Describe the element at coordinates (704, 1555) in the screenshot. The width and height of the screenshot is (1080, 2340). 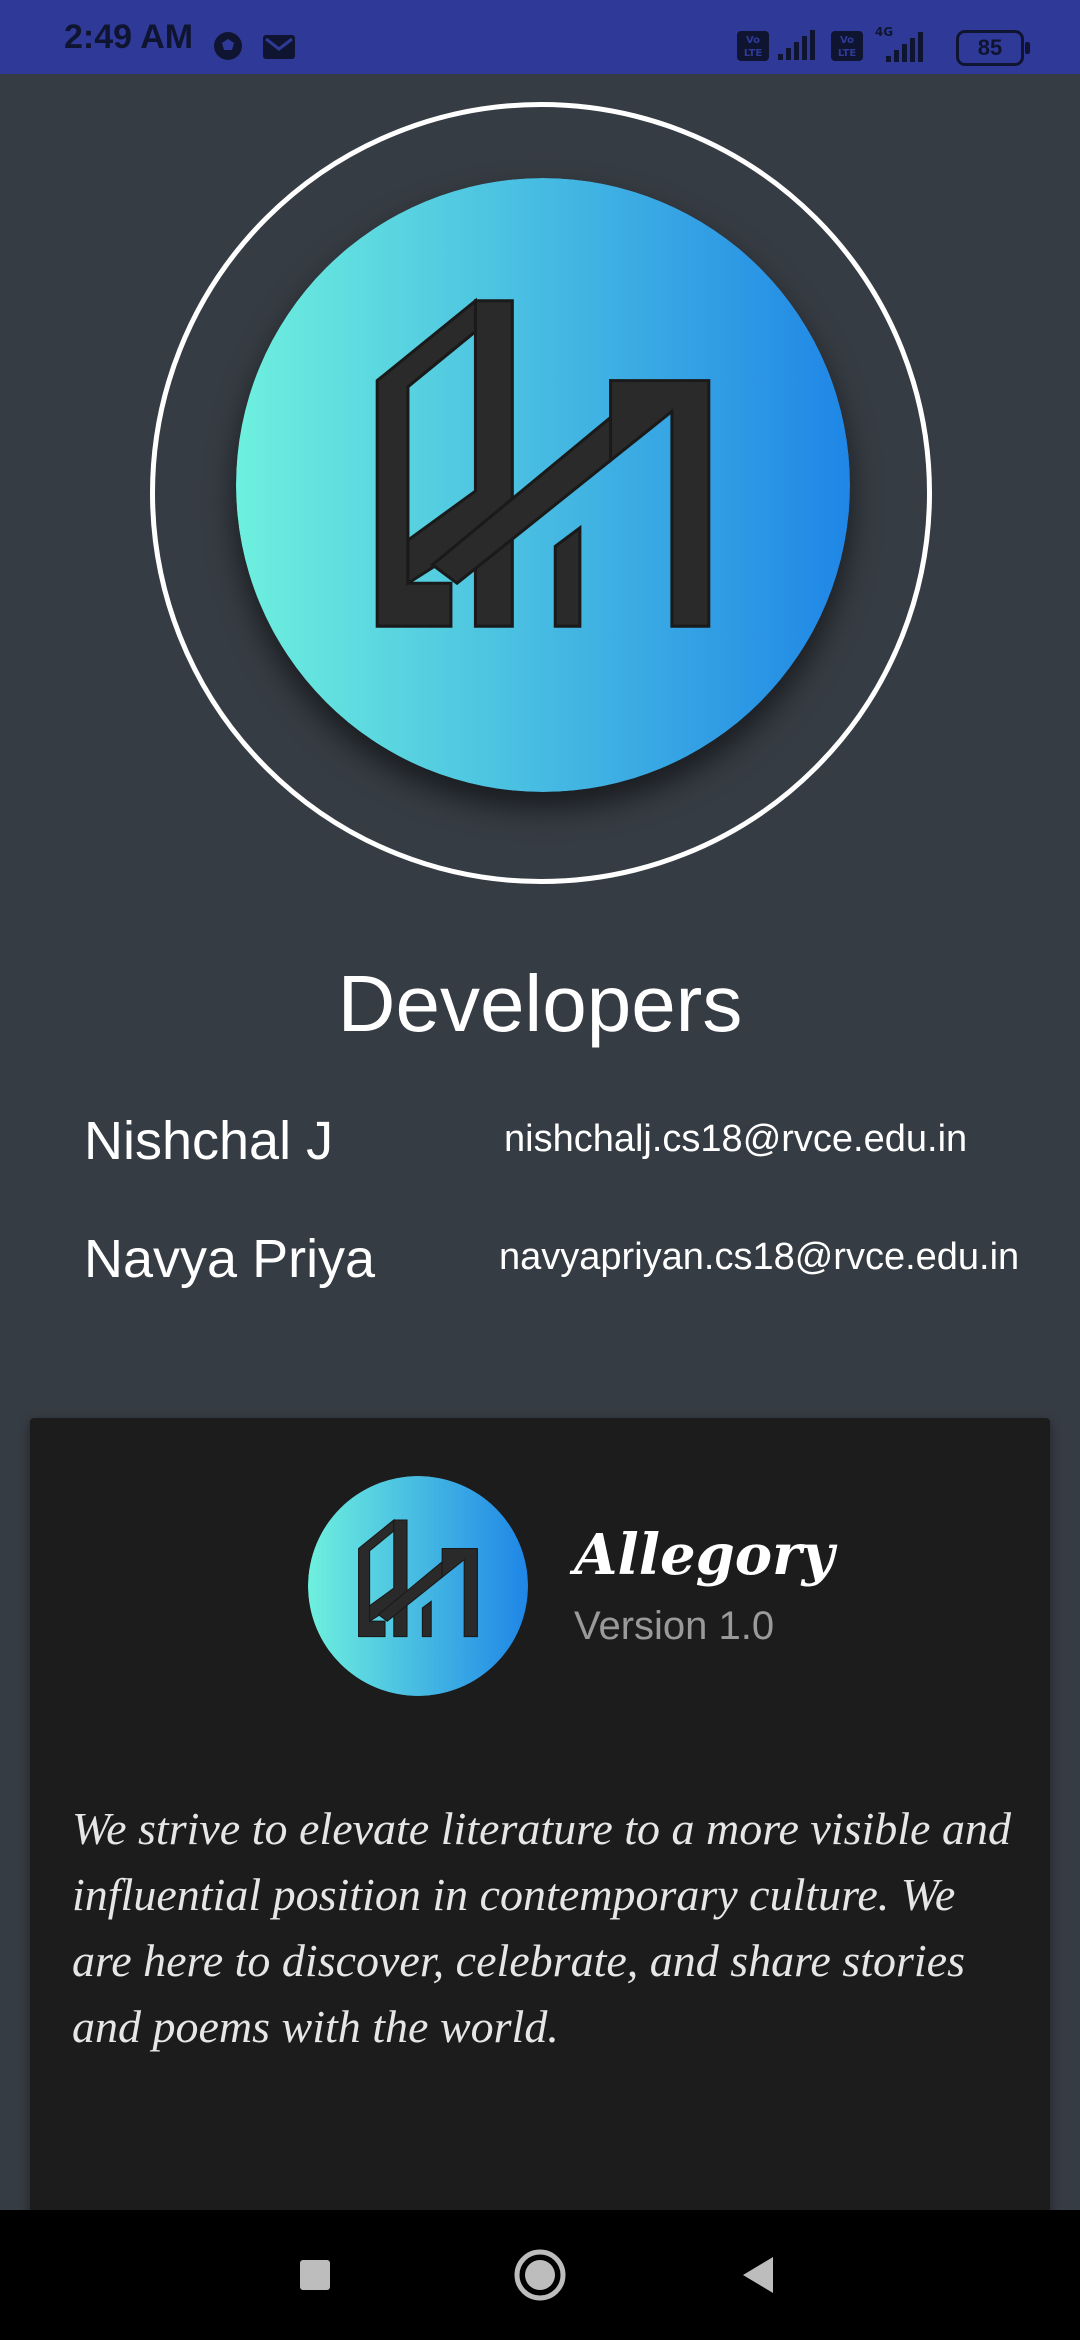
I see `app-name: Allegory` at that location.